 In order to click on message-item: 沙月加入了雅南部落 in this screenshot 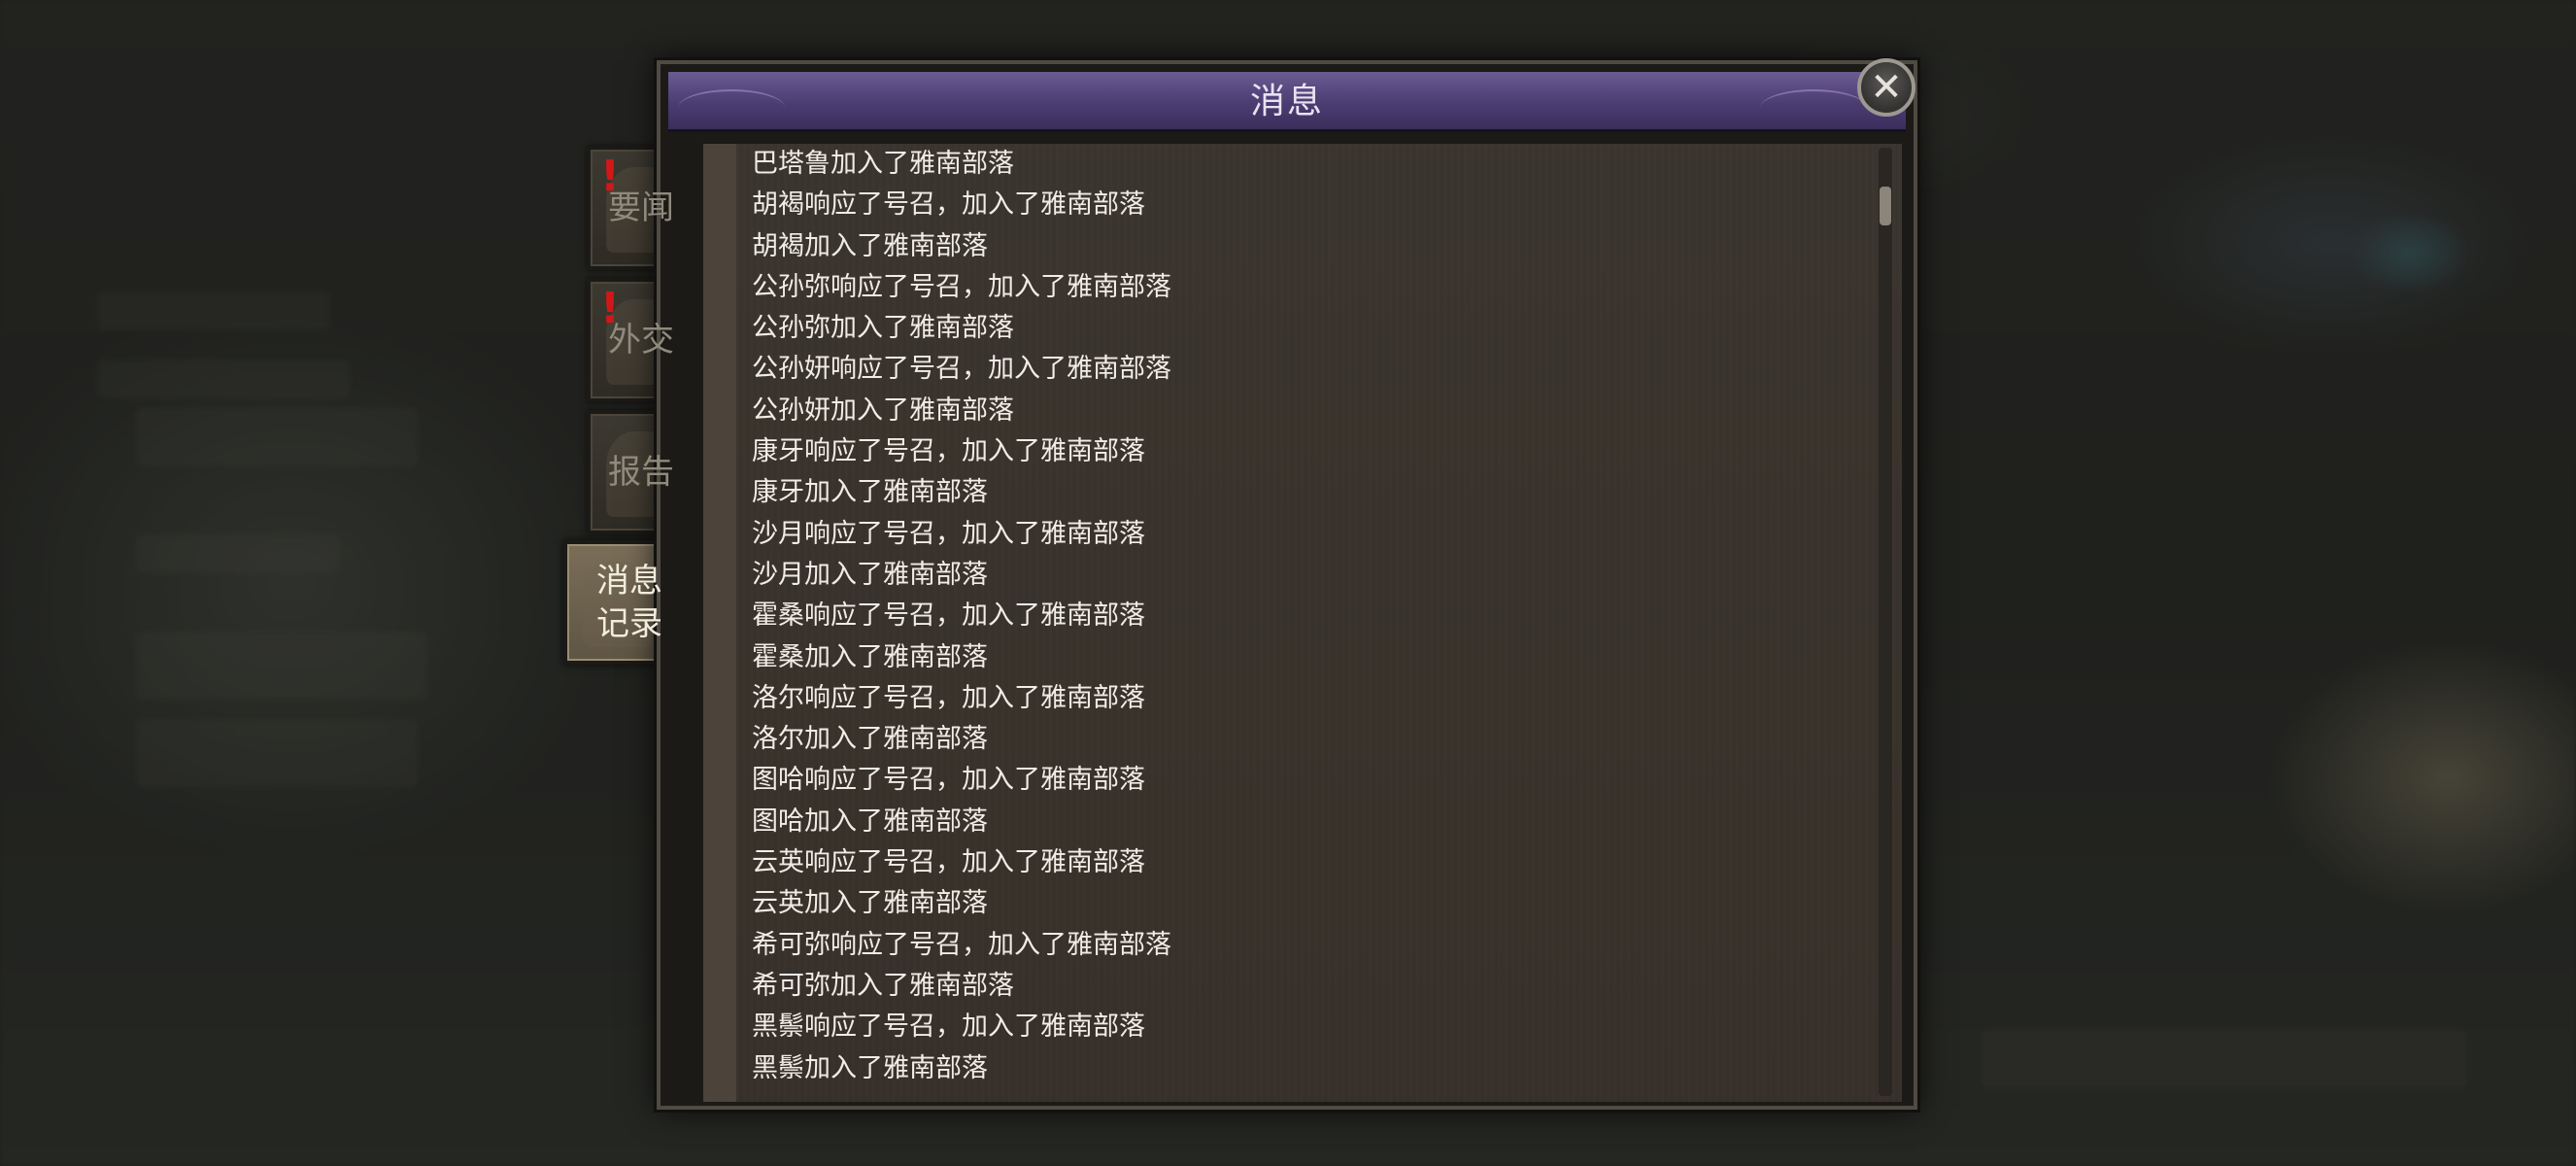, I will do `click(870, 574)`.